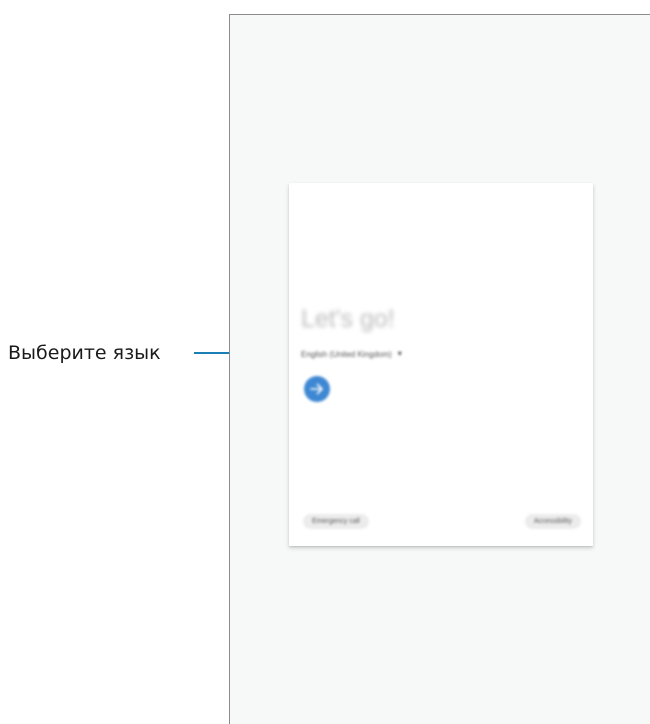 The height and width of the screenshot is (724, 650). I want to click on emergency-call-button: Emergency call, so click(336, 521).